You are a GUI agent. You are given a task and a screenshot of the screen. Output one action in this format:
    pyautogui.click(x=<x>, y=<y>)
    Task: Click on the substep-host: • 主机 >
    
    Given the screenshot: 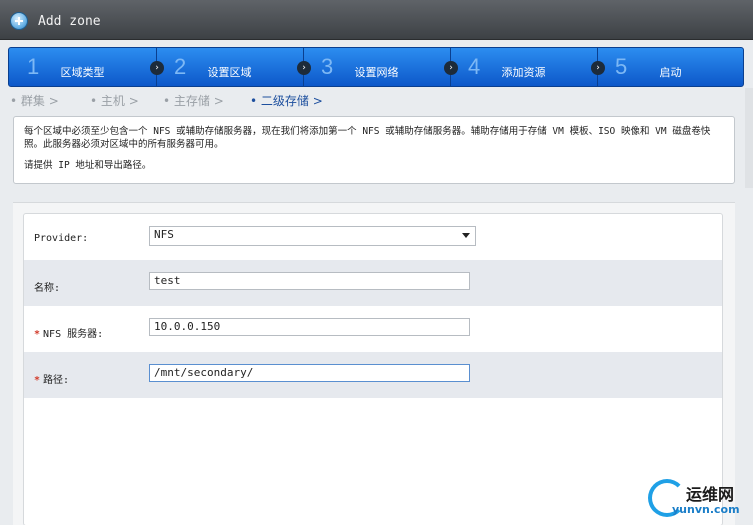 What is the action you would take?
    pyautogui.click(x=114, y=101)
    